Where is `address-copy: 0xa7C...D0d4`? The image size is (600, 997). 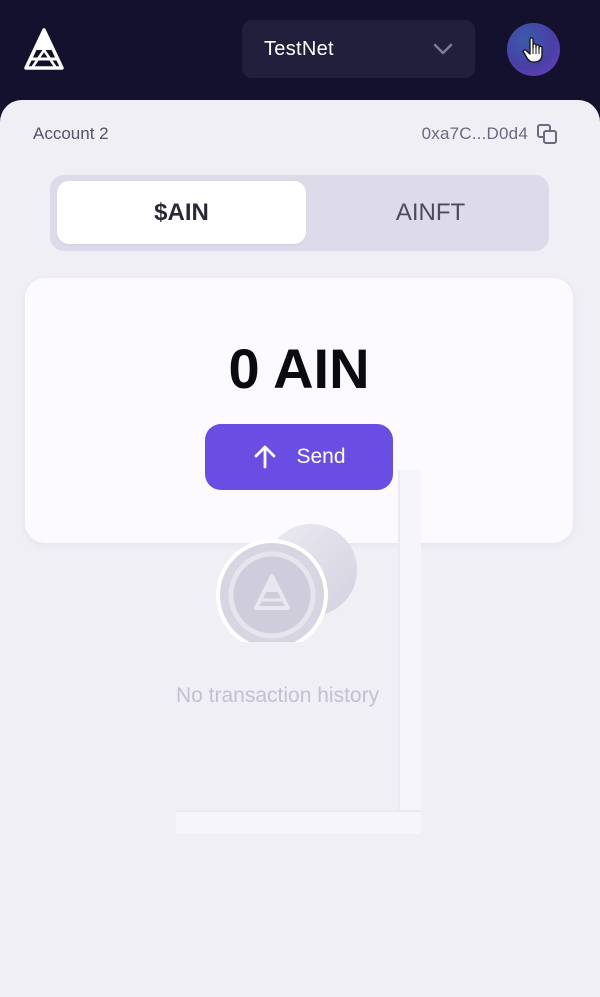 address-copy: 0xa7C...D0d4 is located at coordinates (490, 134).